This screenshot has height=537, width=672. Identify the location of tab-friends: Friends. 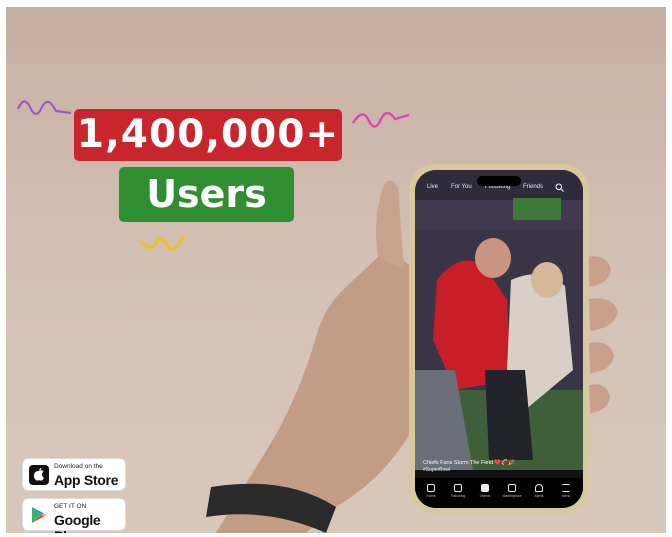
(533, 187).